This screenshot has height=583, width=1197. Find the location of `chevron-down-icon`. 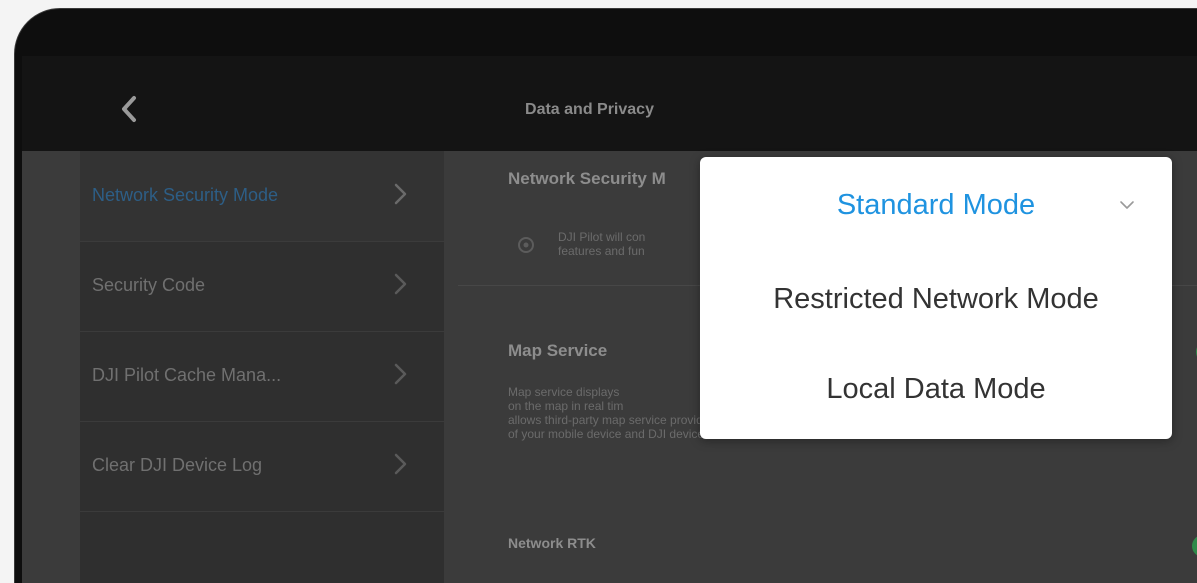

chevron-down-icon is located at coordinates (1127, 205).